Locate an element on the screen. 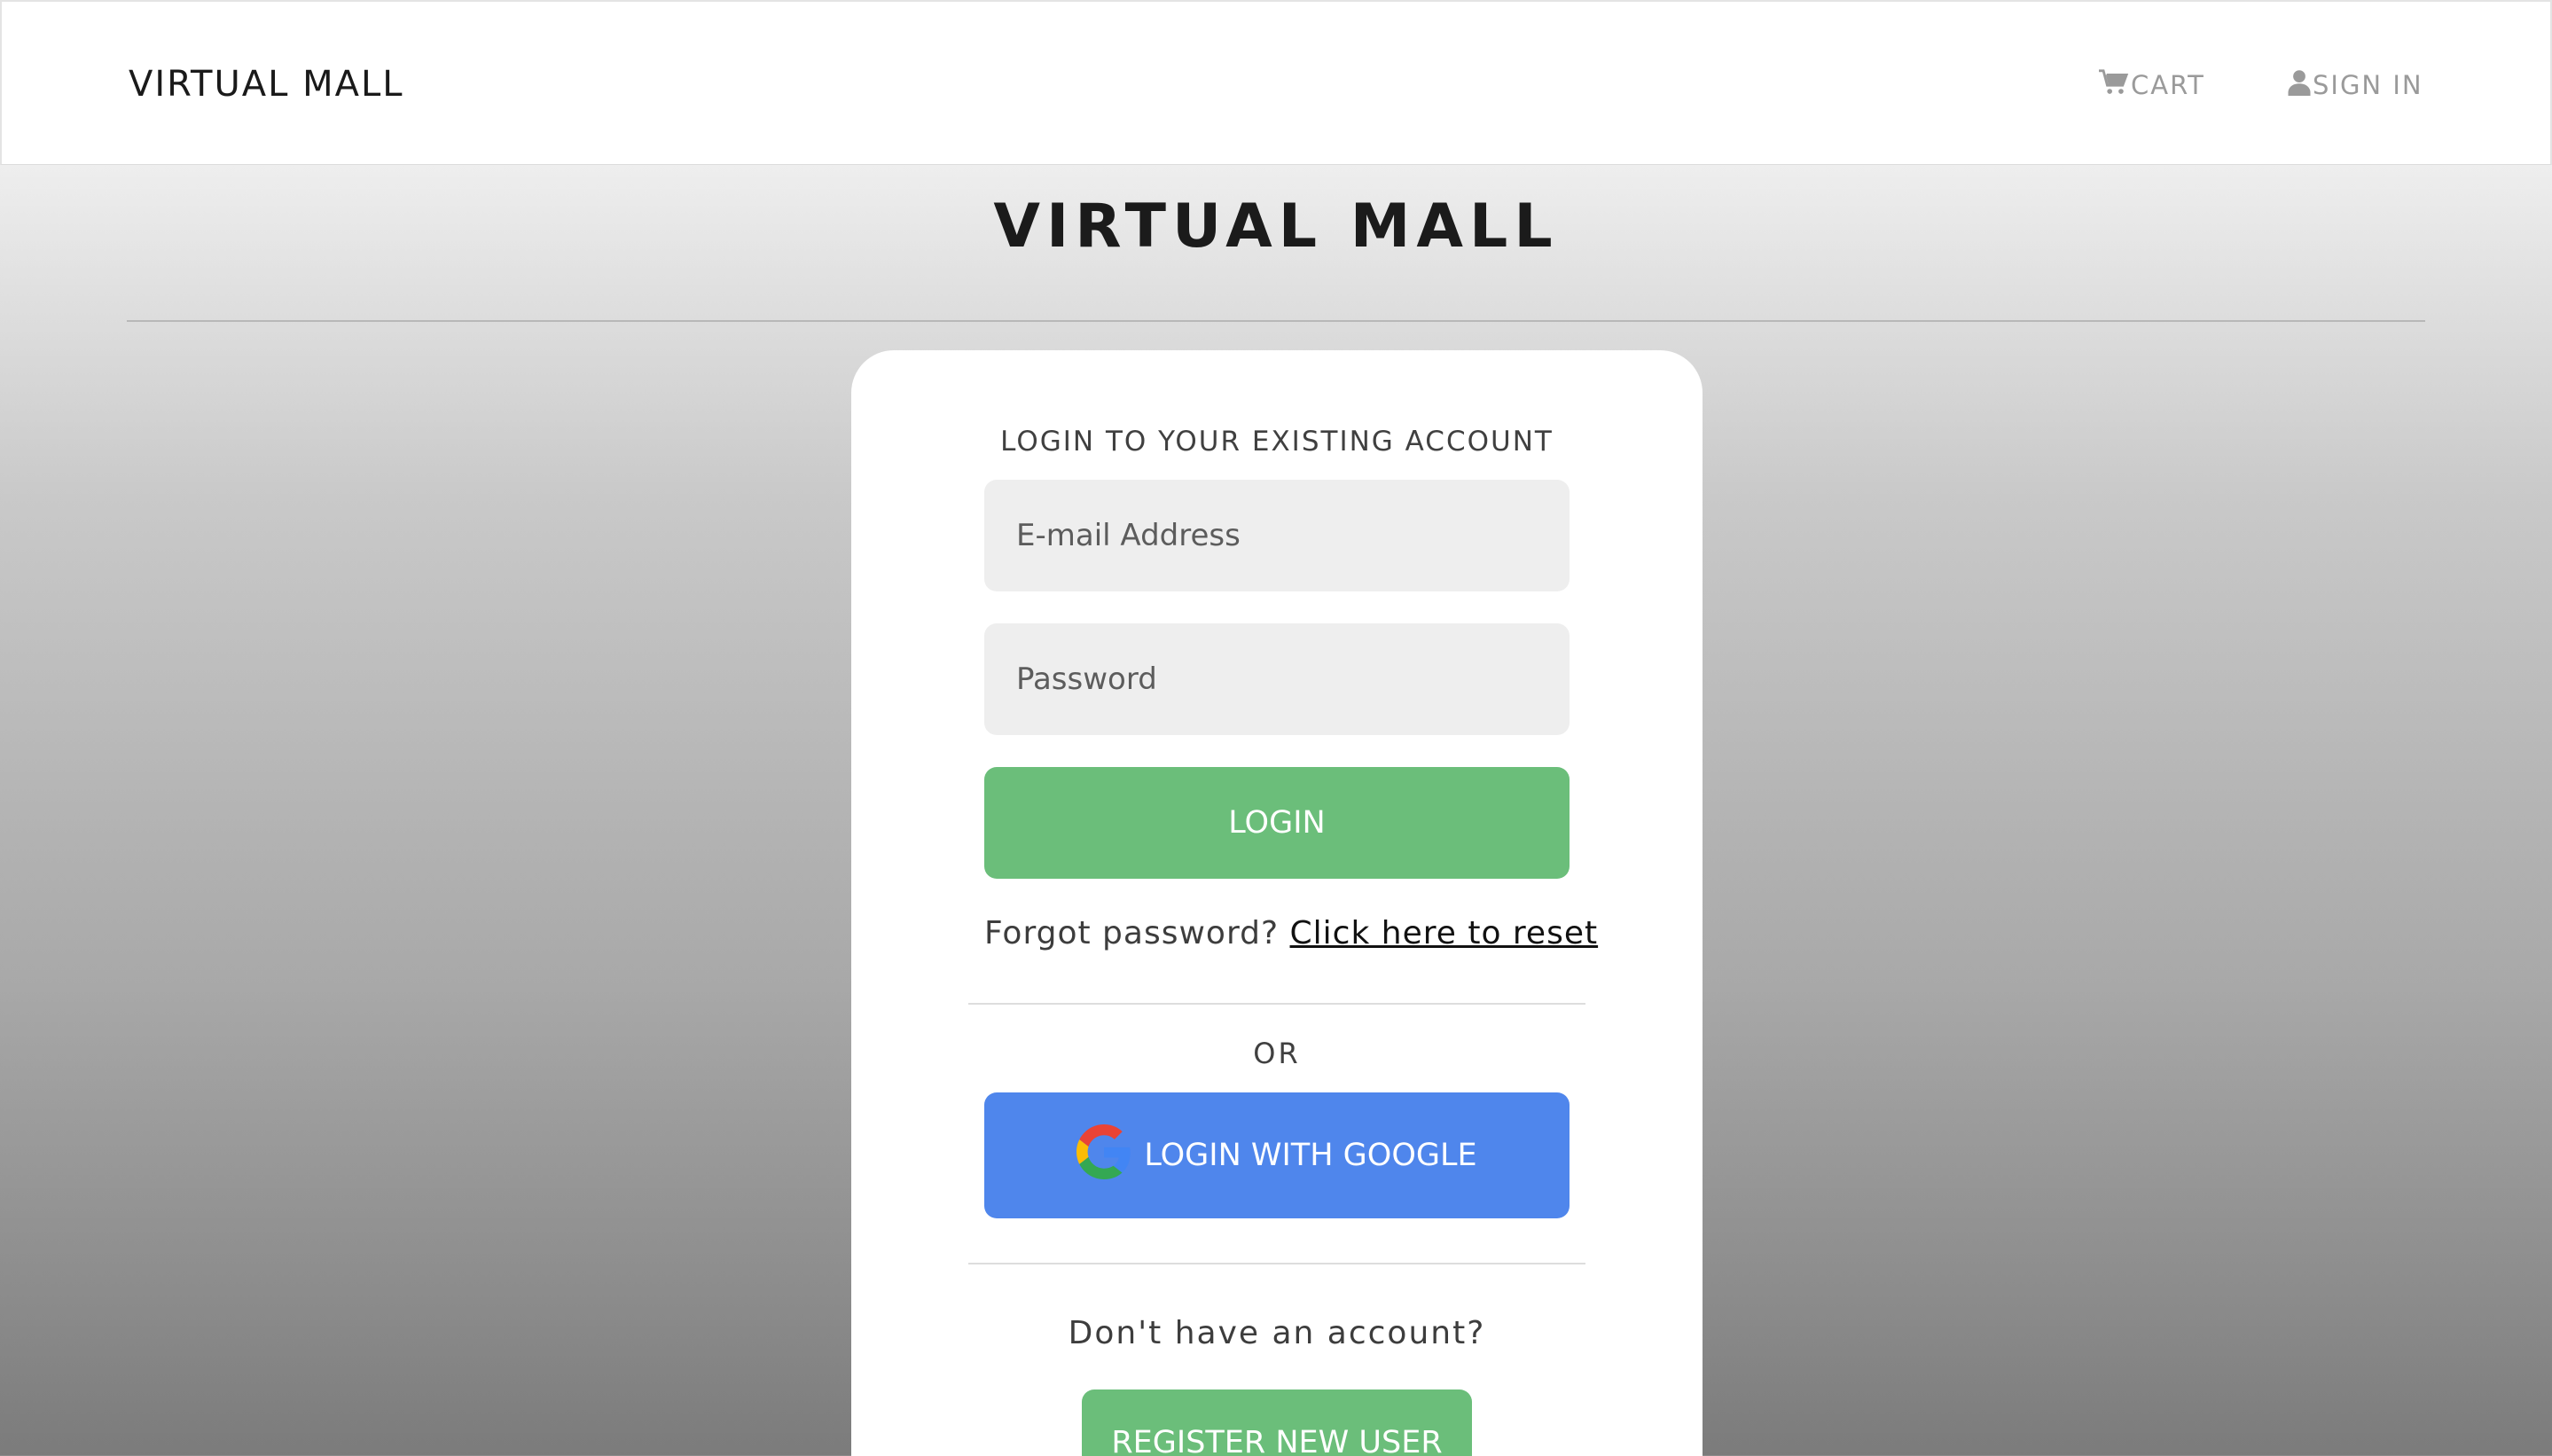 The height and width of the screenshot is (1456, 2552). email-field is located at coordinates (1277, 535).